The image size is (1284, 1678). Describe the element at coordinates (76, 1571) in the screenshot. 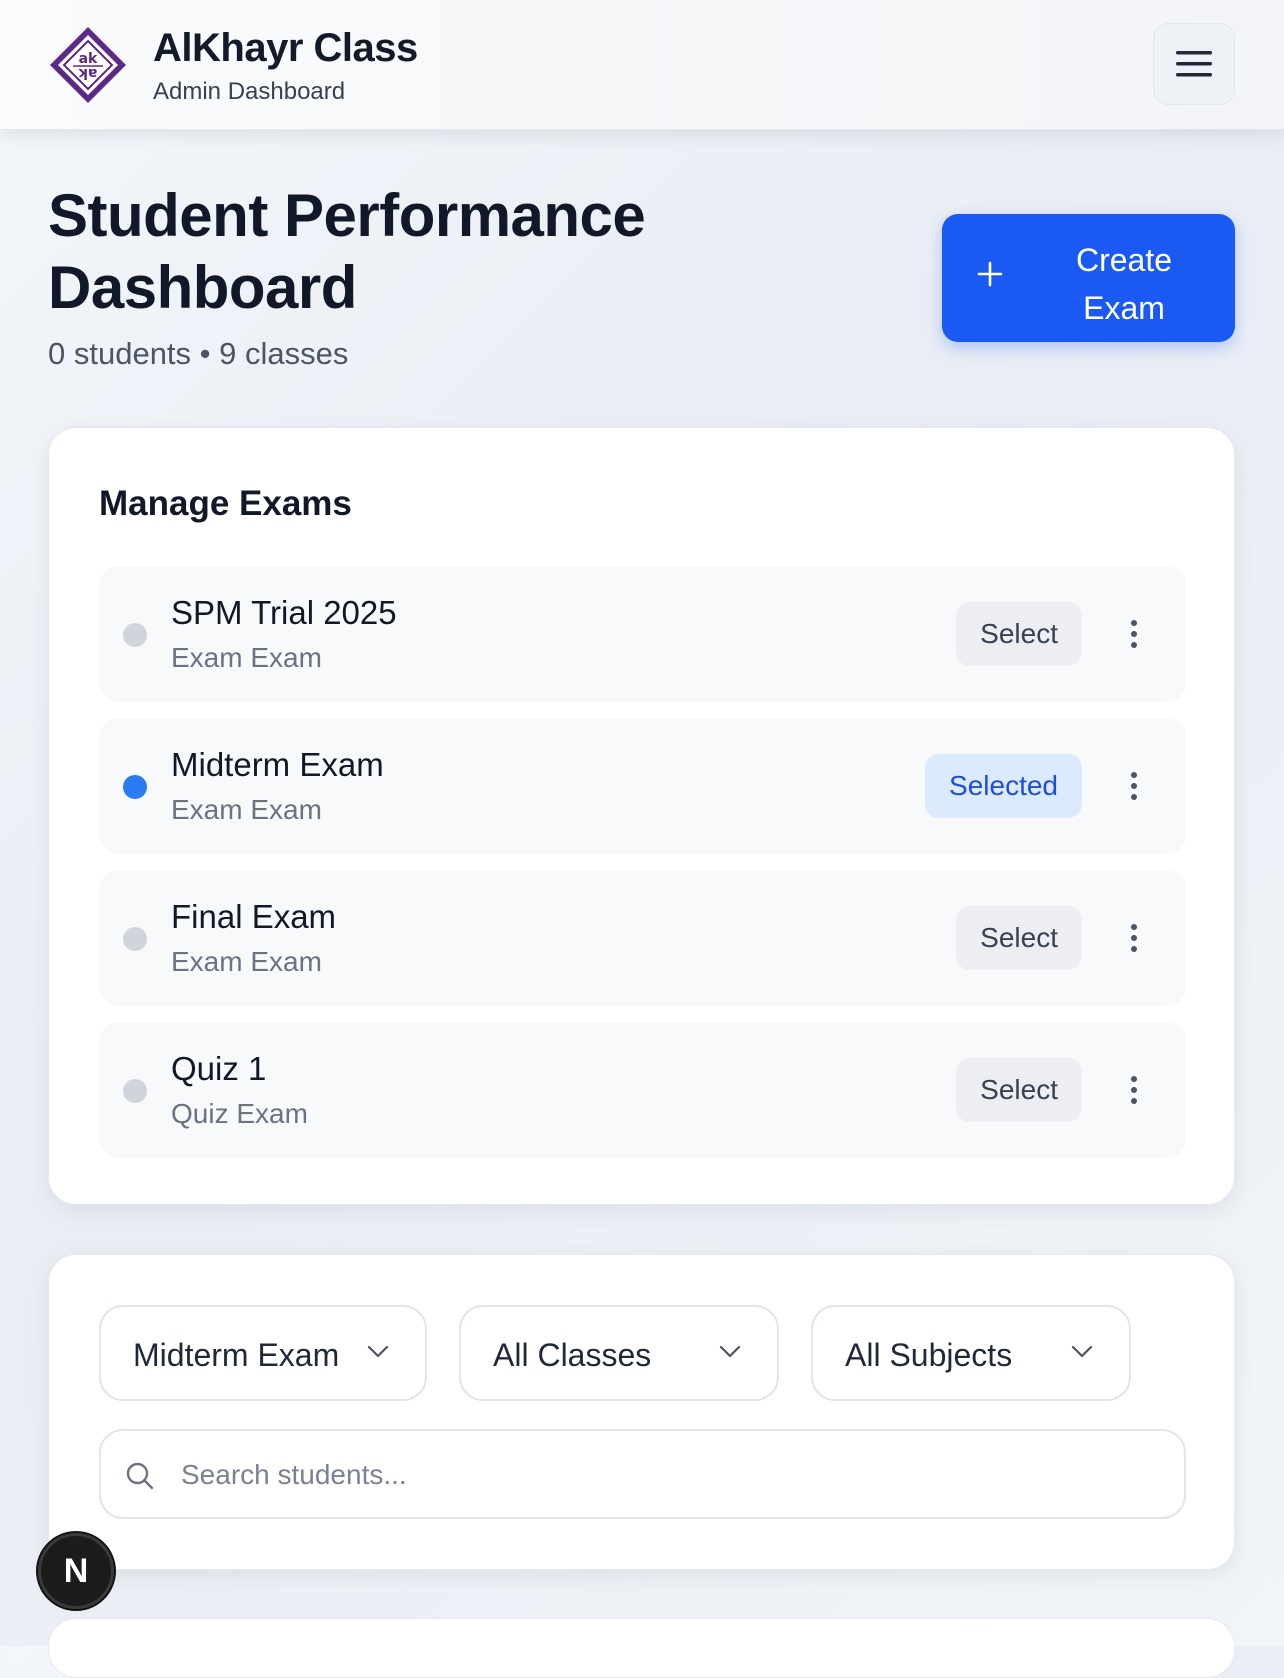

I see `dev-tools-badge: N` at that location.